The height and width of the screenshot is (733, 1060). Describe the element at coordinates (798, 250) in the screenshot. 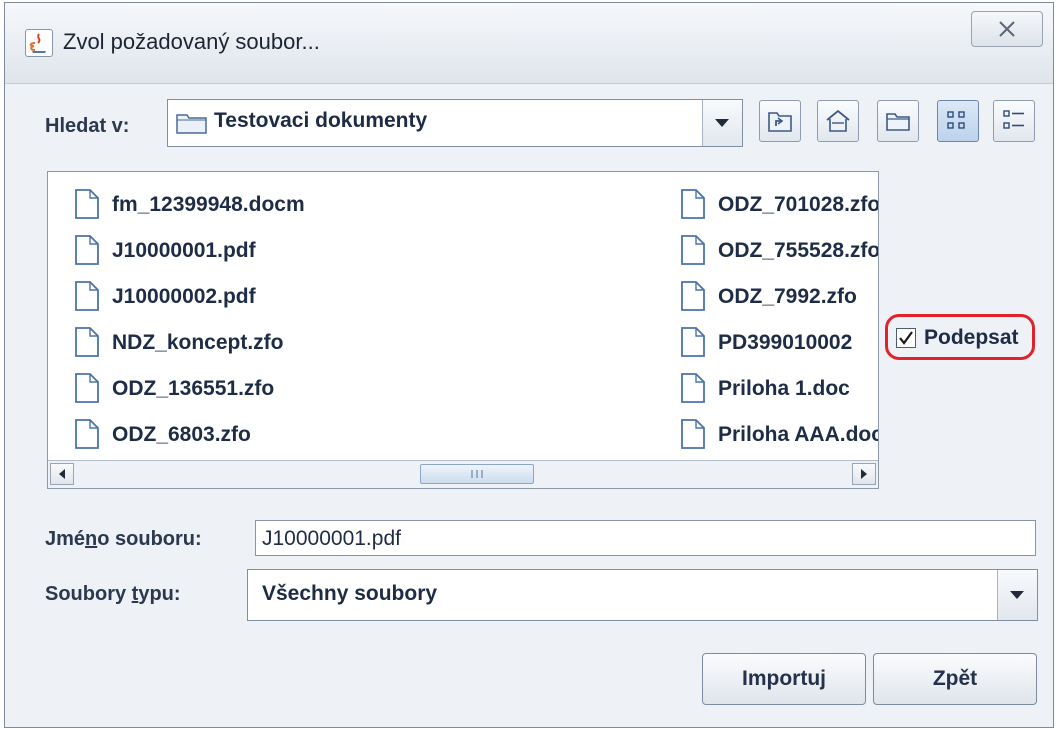

I see `file-name: ODZ_755528.zfo` at that location.